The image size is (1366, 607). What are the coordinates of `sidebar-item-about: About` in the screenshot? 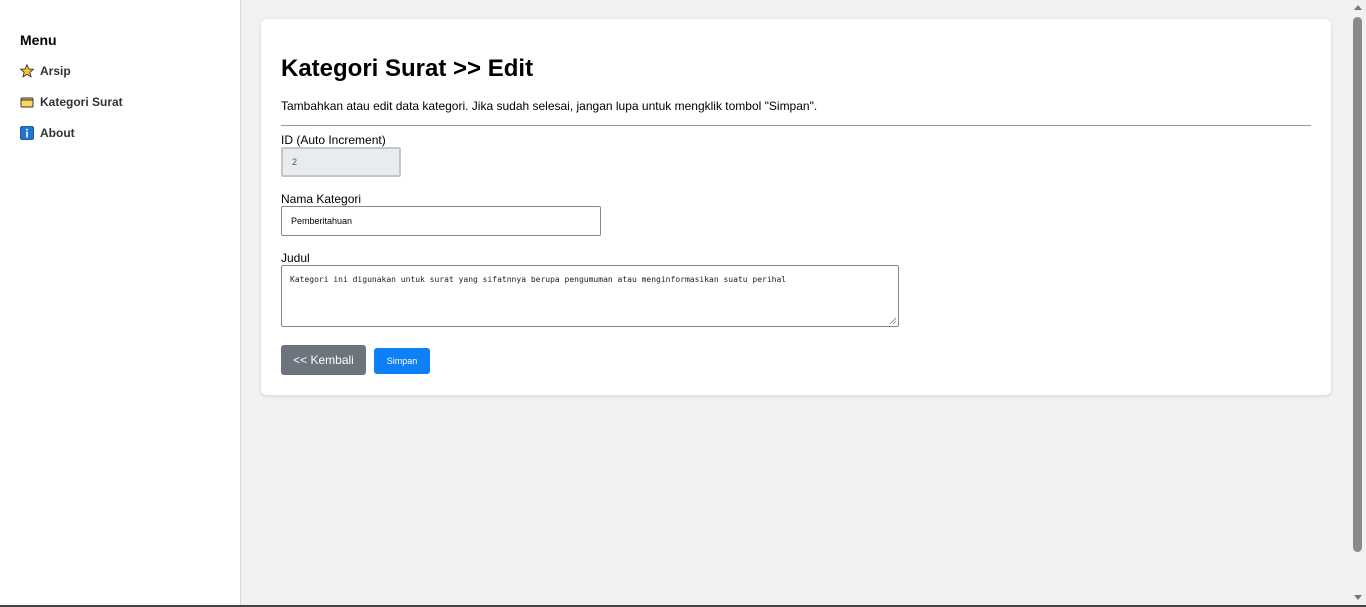 It's located at (130, 132).